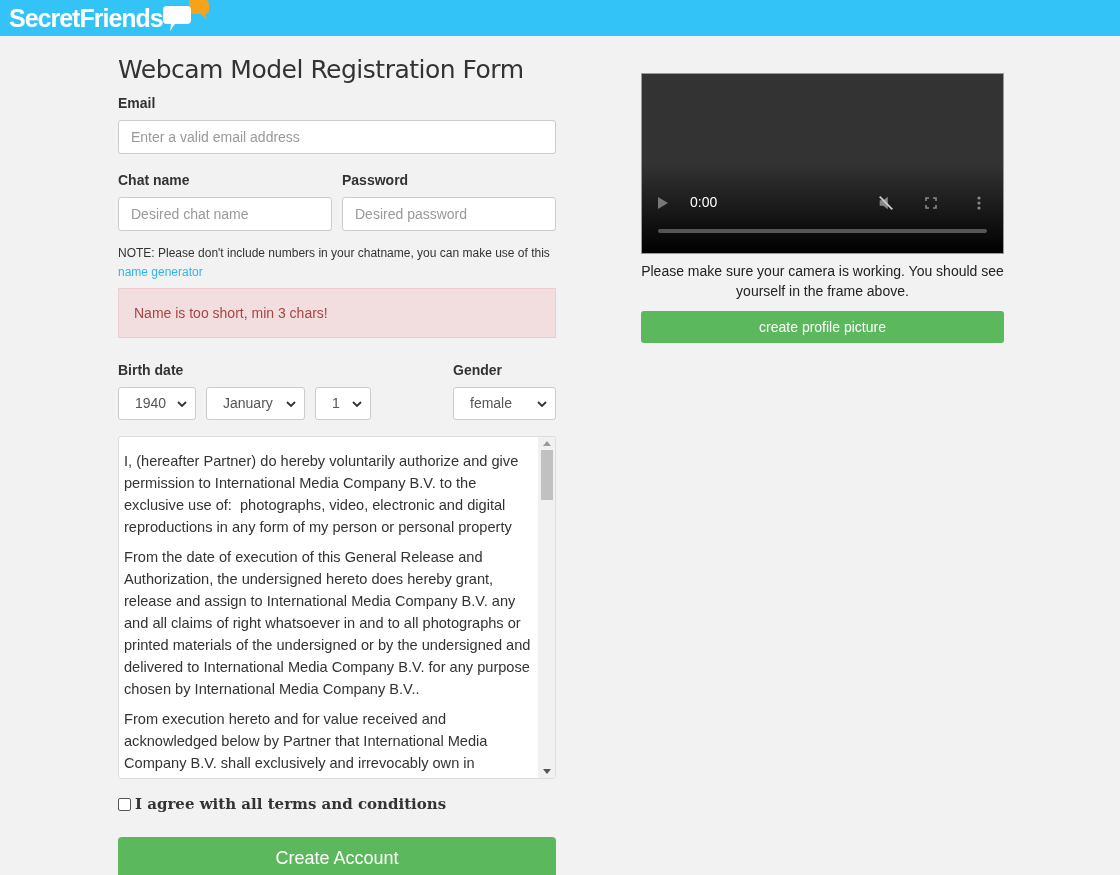  Describe the element at coordinates (822, 163) in the screenshot. I see `video-player: 0:00` at that location.